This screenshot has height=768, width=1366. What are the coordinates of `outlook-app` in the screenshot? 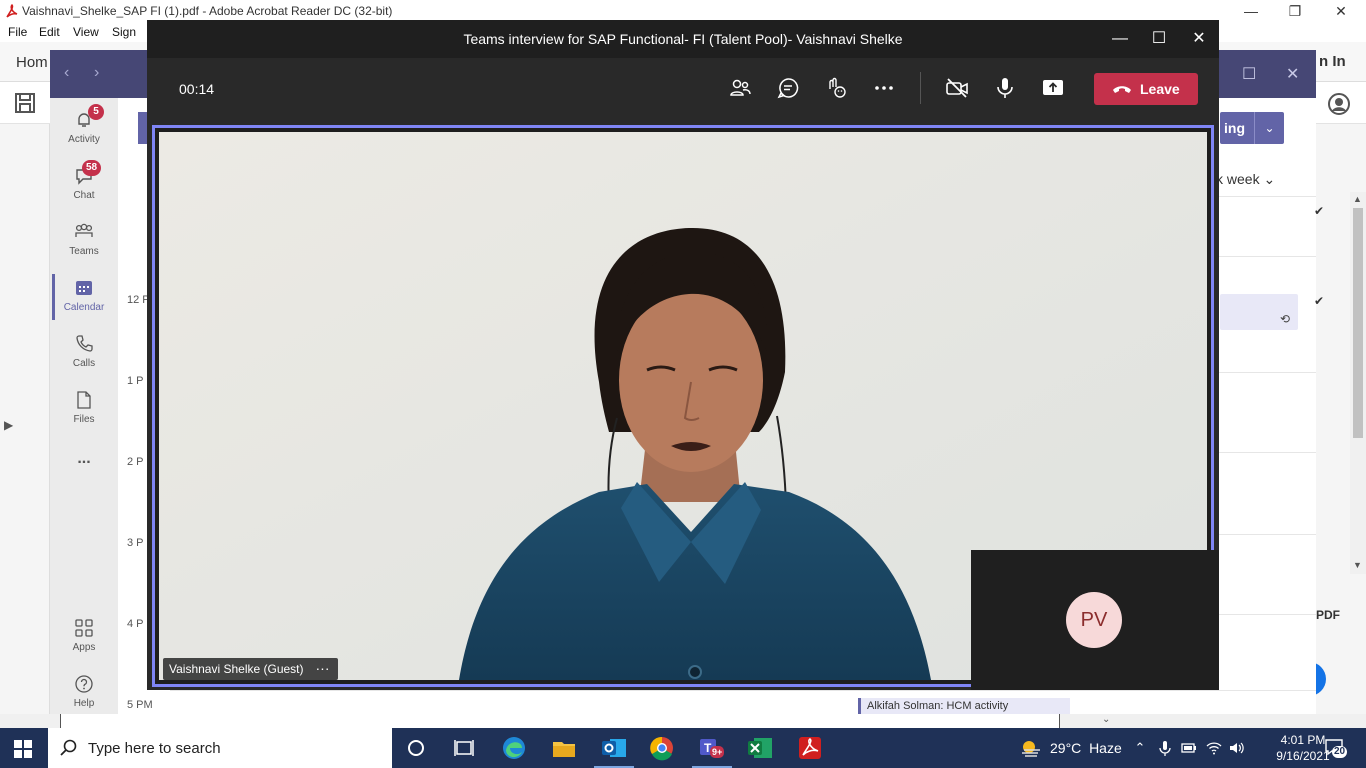 It's located at (614, 751).